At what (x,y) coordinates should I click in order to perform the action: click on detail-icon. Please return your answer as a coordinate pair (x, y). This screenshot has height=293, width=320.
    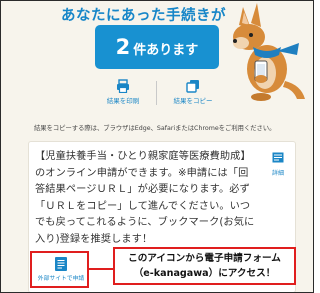
    Looking at the image, I should click on (278, 157).